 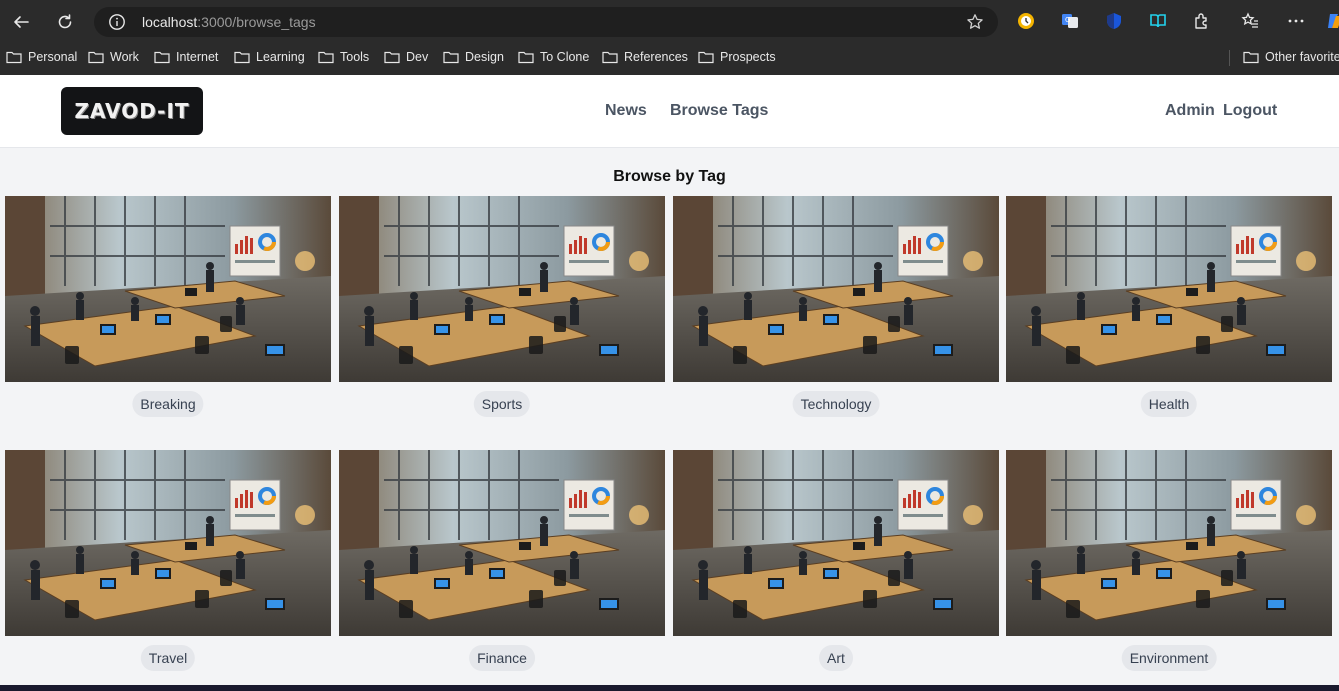 I want to click on tag-card: Travel, so click(x=168, y=566).